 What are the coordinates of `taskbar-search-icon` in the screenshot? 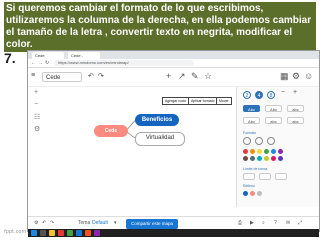 It's located at (43, 233).